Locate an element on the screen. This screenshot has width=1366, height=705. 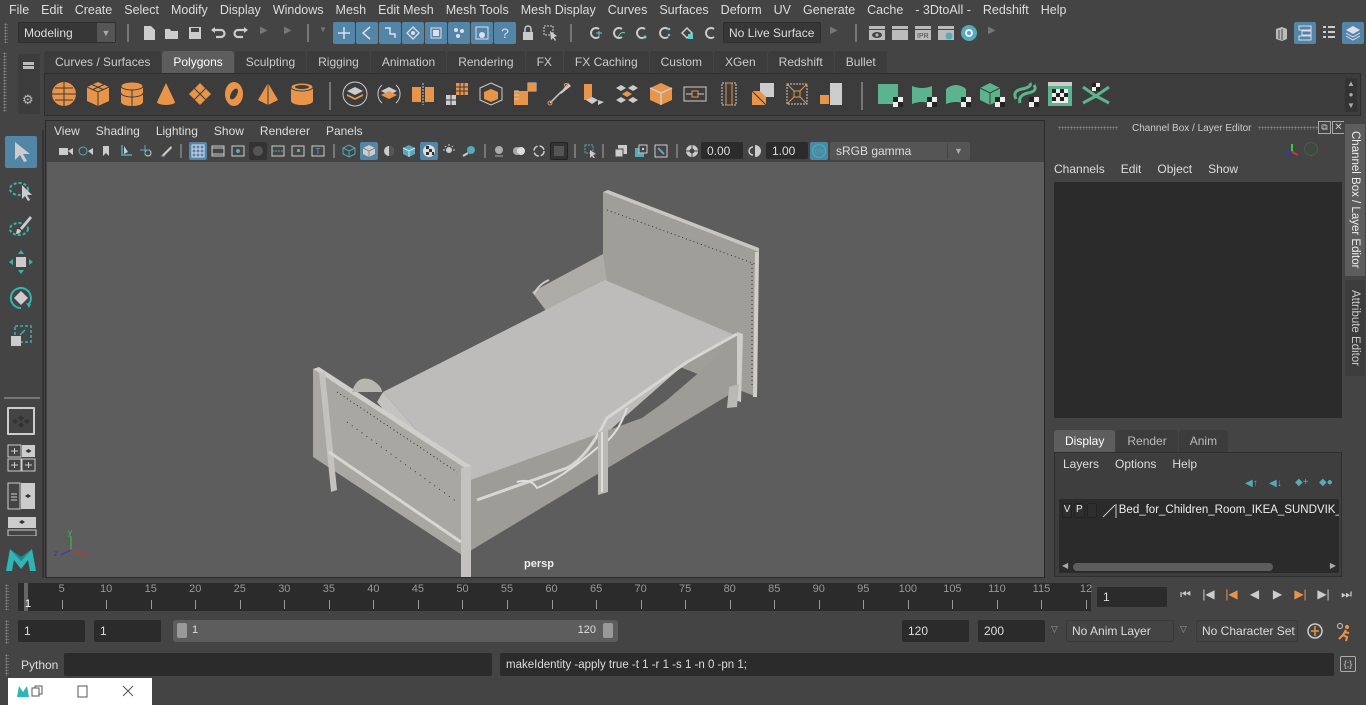
side-tab-channel-box: Channel Box / Layer Editor is located at coordinates (1355, 200).